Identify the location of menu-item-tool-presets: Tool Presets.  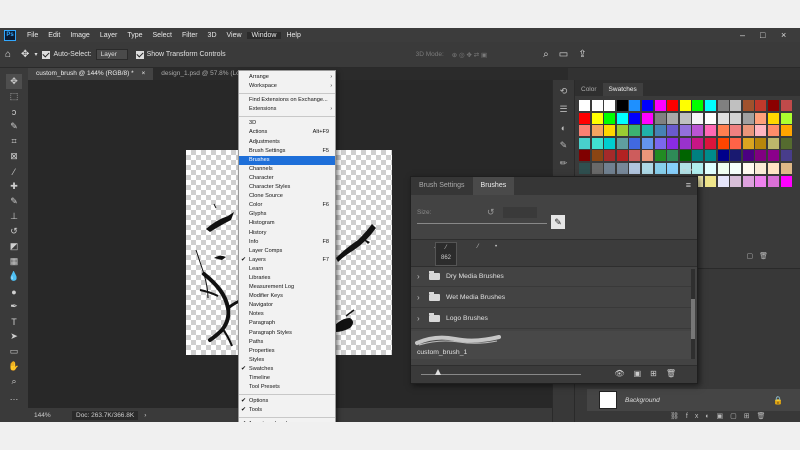
(287, 387).